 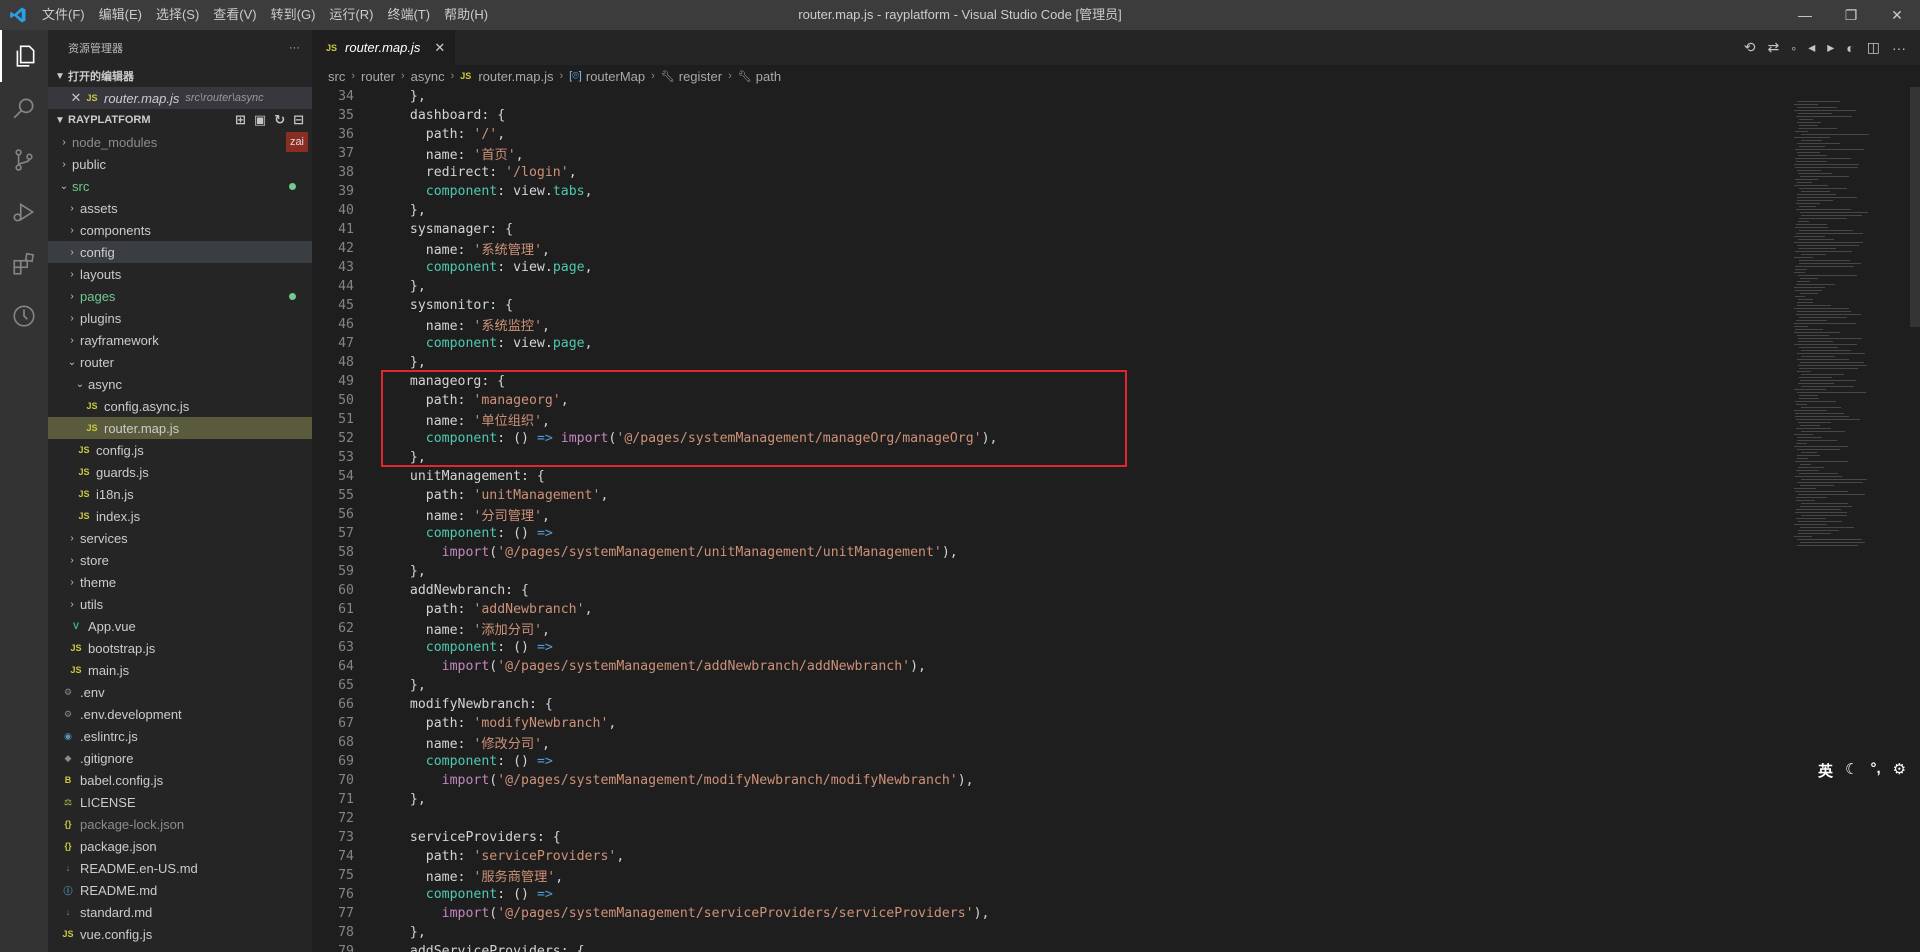 What do you see at coordinates (180, 164) in the screenshot?
I see `tree-folder: › public` at bounding box center [180, 164].